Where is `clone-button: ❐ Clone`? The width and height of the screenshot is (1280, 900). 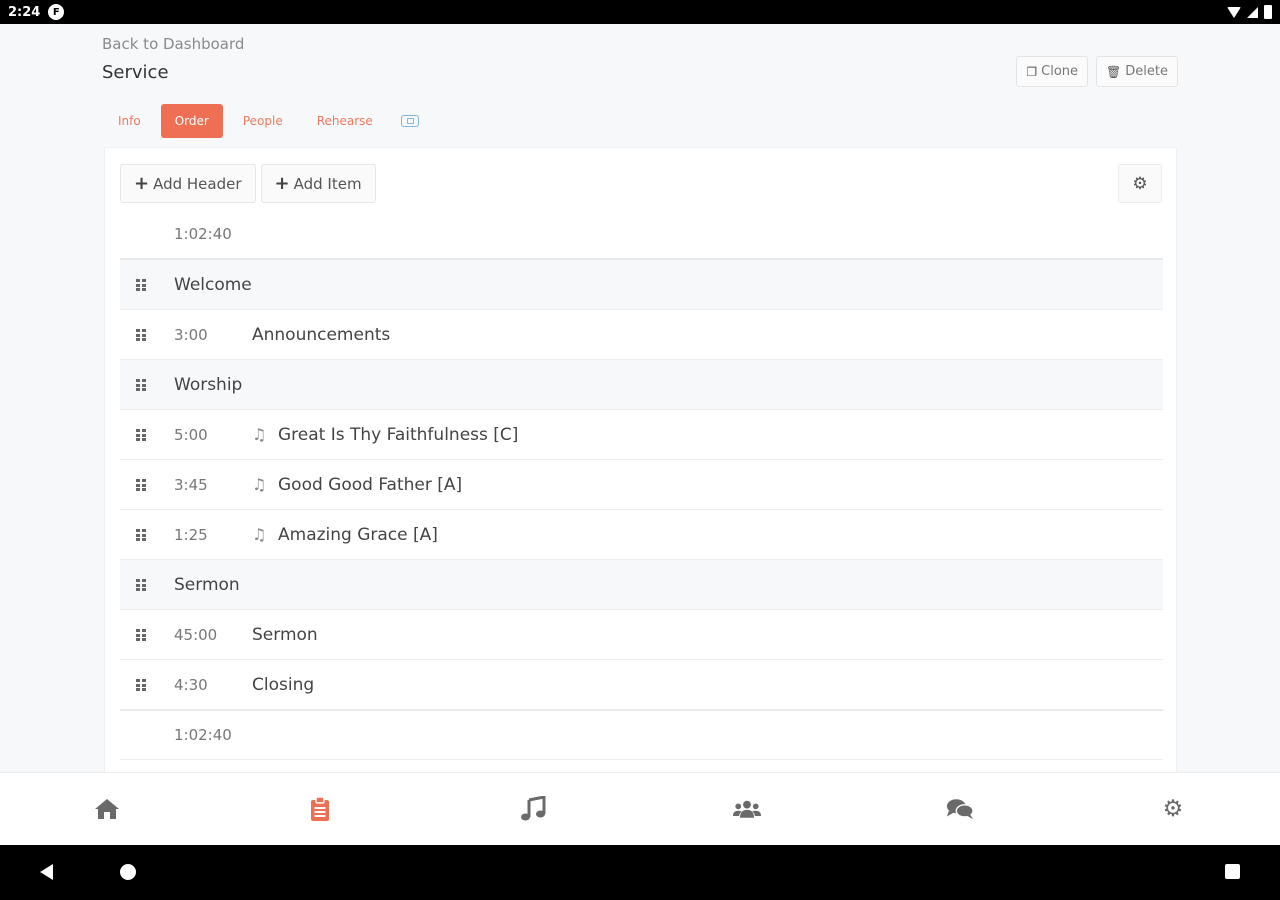 clone-button: ❐ Clone is located at coordinates (1052, 71).